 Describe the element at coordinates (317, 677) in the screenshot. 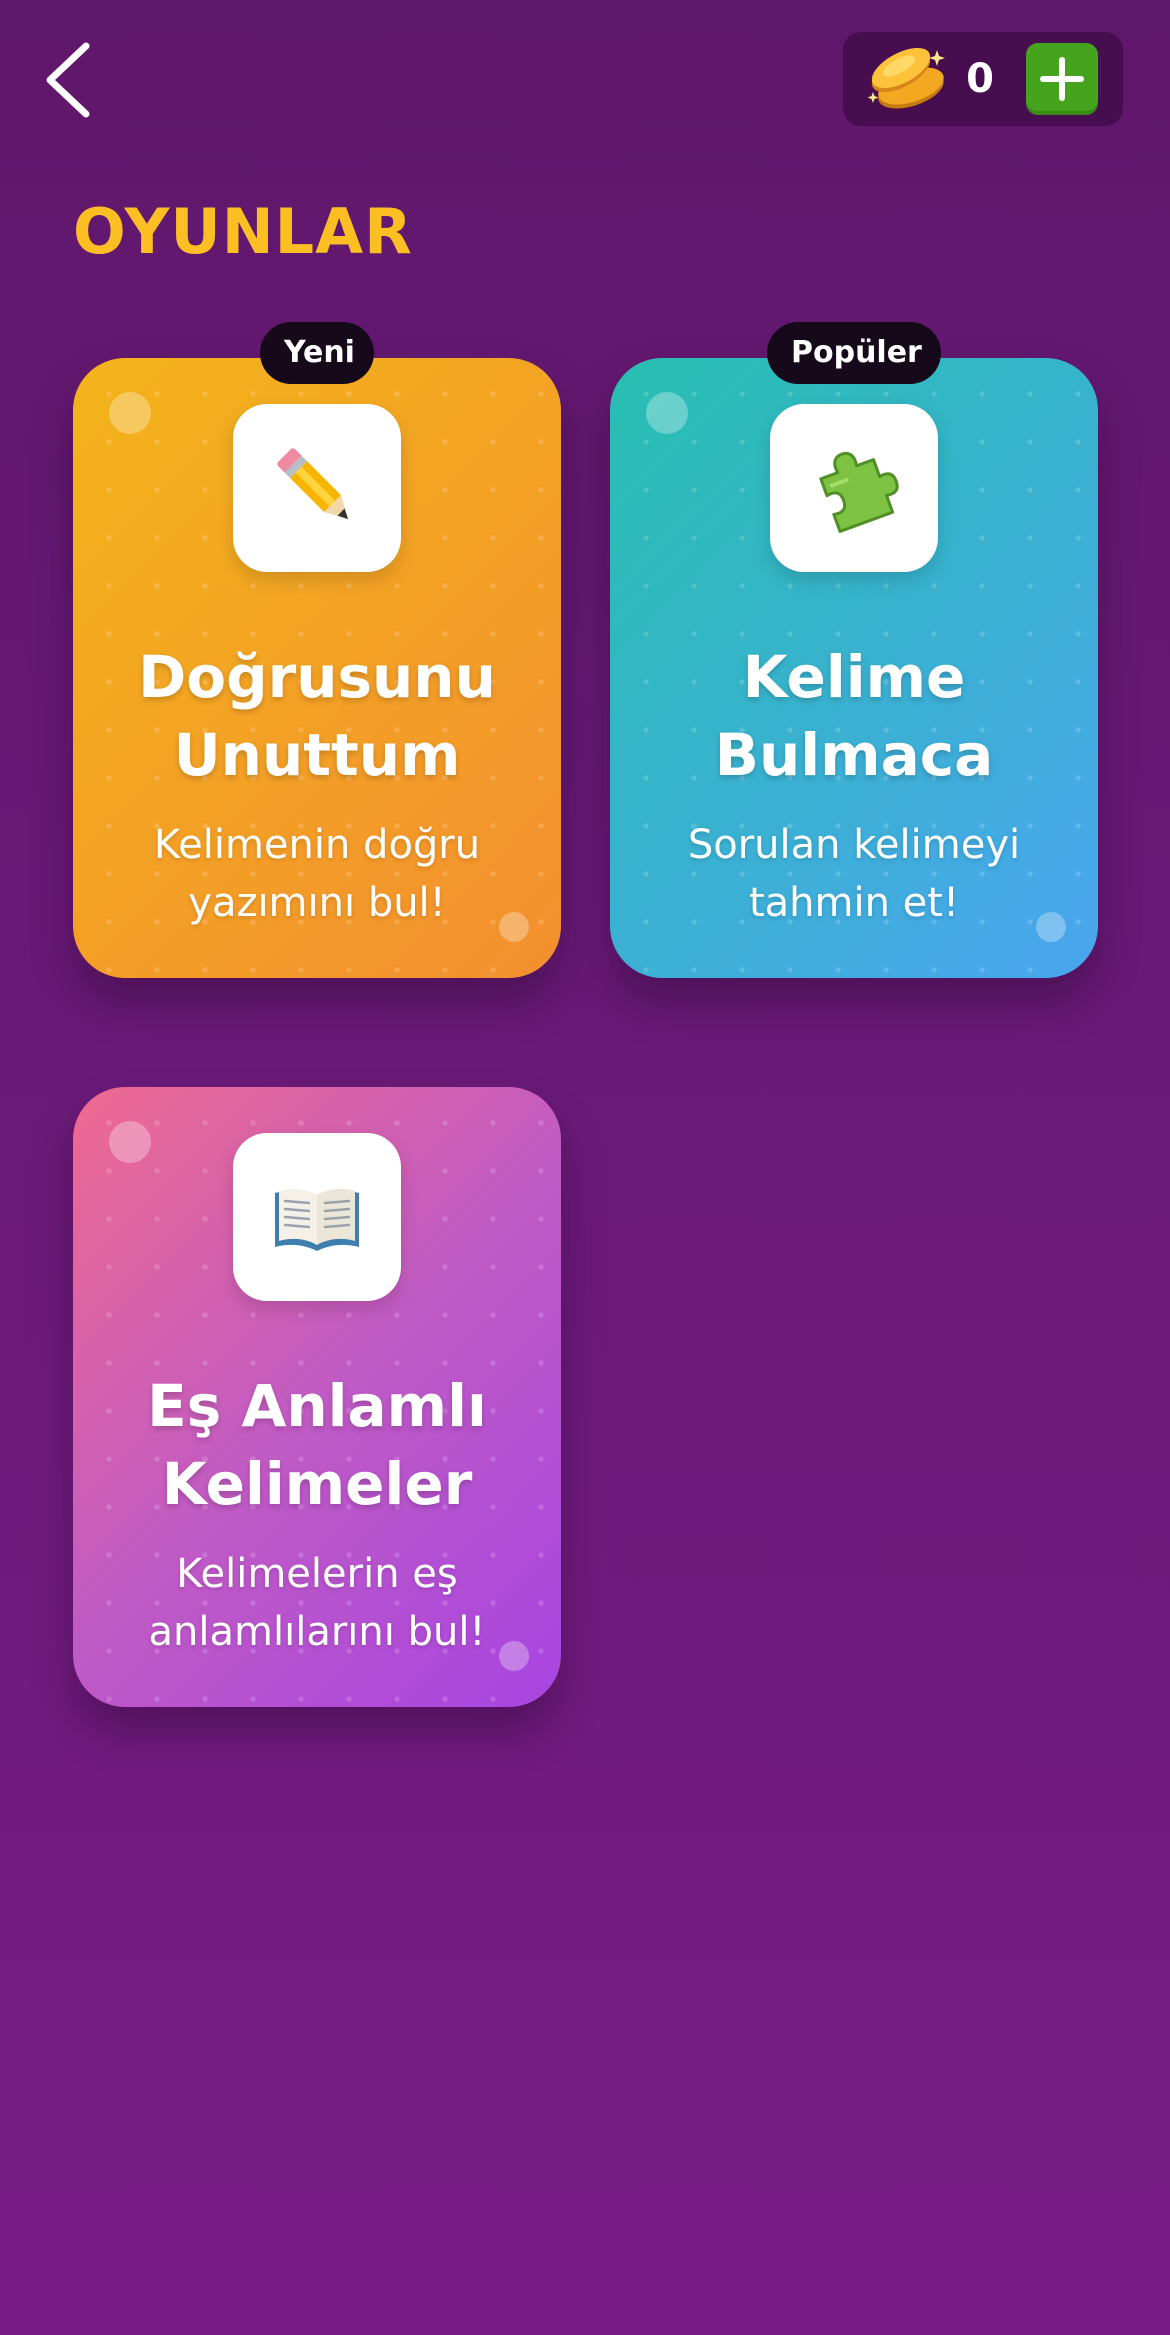

I see `card-title-line: Doğrusunu` at that location.